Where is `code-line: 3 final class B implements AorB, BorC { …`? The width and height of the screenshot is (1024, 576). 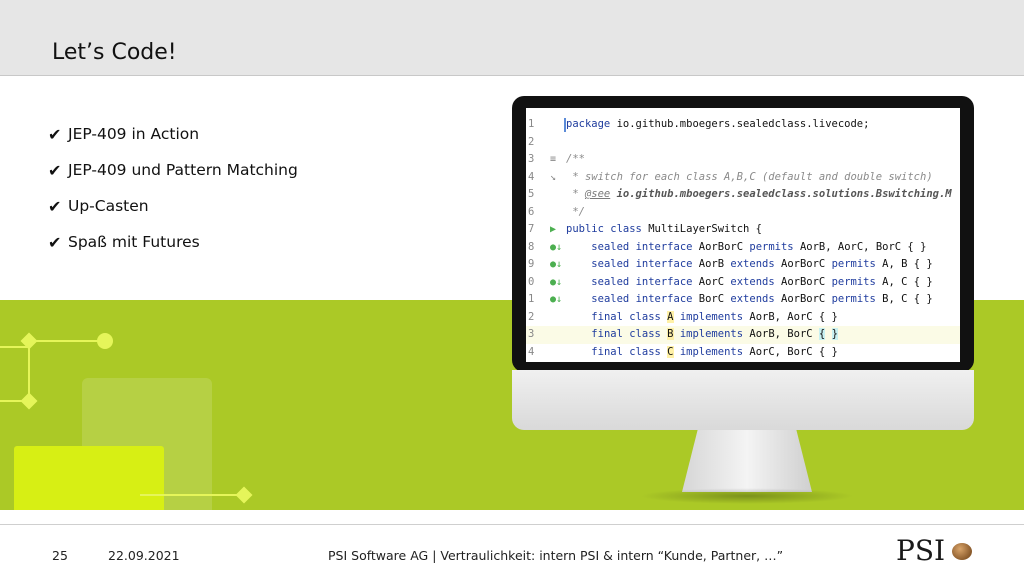
code-line: 3 final class B implements AorB, BorC { … is located at coordinates (743, 335).